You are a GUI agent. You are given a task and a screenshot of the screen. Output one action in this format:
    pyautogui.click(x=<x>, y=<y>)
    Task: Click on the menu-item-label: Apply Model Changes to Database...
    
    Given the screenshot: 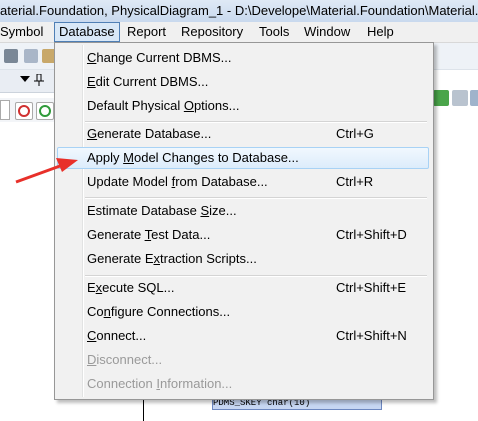 What is the action you would take?
    pyautogui.click(x=193, y=157)
    